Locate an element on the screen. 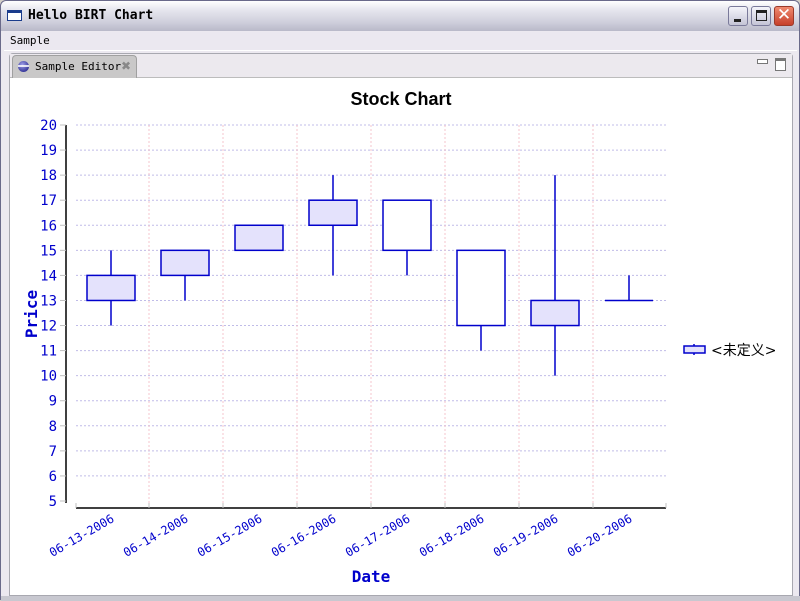 Image resolution: width=800 pixels, height=601 pixels. y-tick-label: 15 is located at coordinates (48, 251).